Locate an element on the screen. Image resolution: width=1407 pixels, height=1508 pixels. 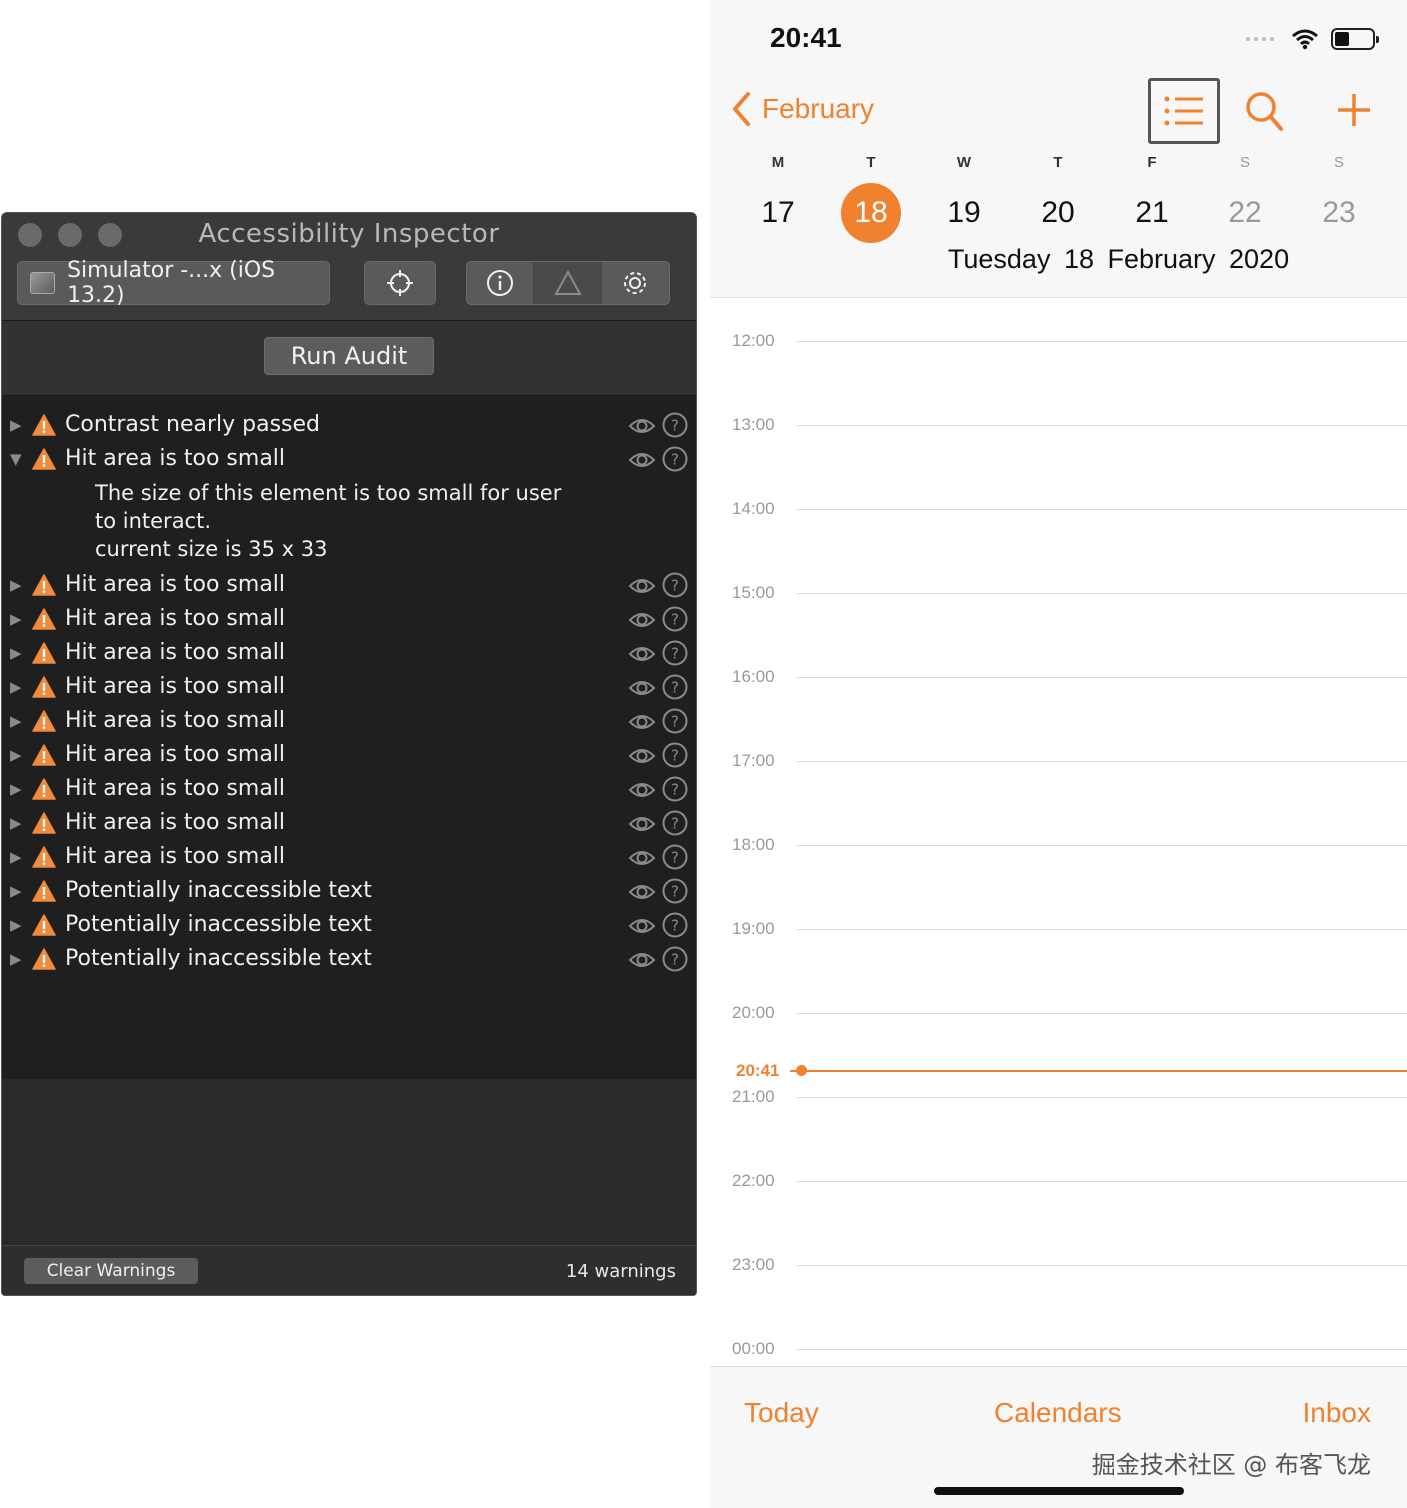
day-button: 21 is located at coordinates (1152, 213).